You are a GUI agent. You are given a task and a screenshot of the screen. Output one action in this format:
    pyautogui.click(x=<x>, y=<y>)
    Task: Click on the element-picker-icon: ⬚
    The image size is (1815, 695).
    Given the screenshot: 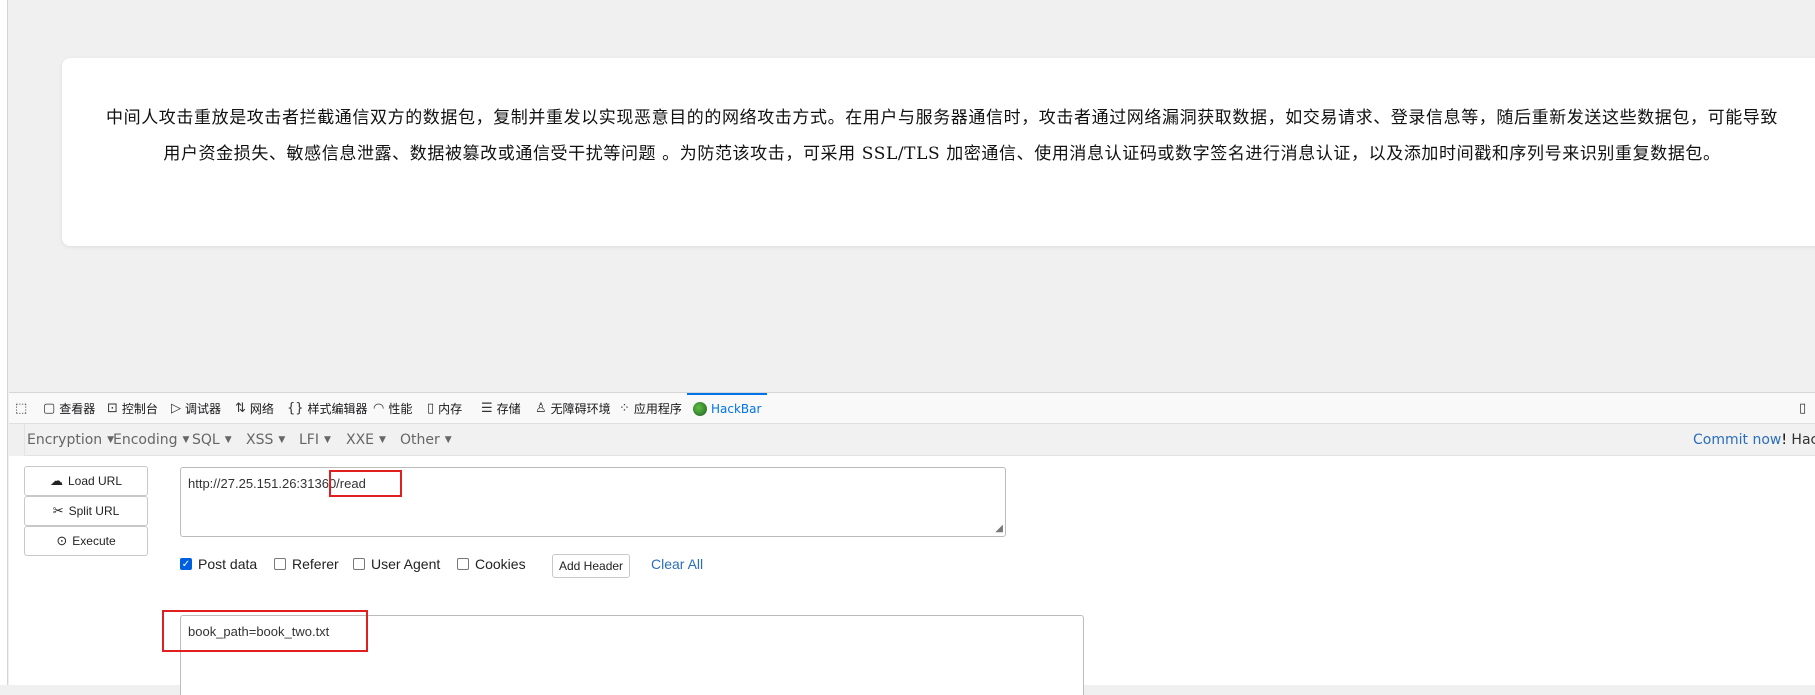 What is the action you would take?
    pyautogui.click(x=21, y=408)
    